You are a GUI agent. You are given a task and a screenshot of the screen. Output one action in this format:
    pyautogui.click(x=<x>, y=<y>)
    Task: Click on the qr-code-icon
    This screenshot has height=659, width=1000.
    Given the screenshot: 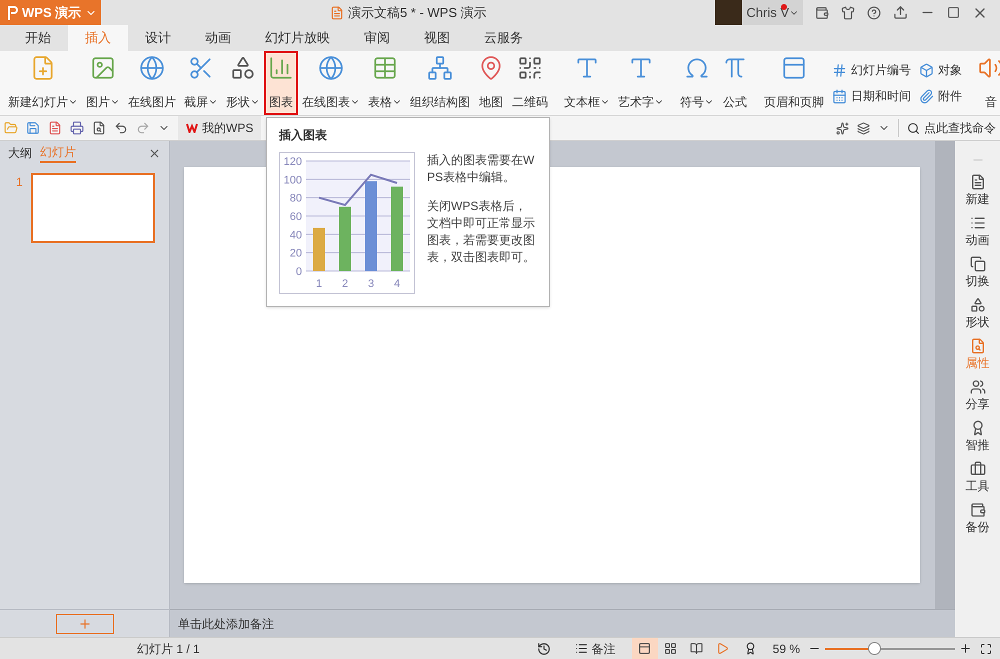 What is the action you would take?
    pyautogui.click(x=530, y=68)
    